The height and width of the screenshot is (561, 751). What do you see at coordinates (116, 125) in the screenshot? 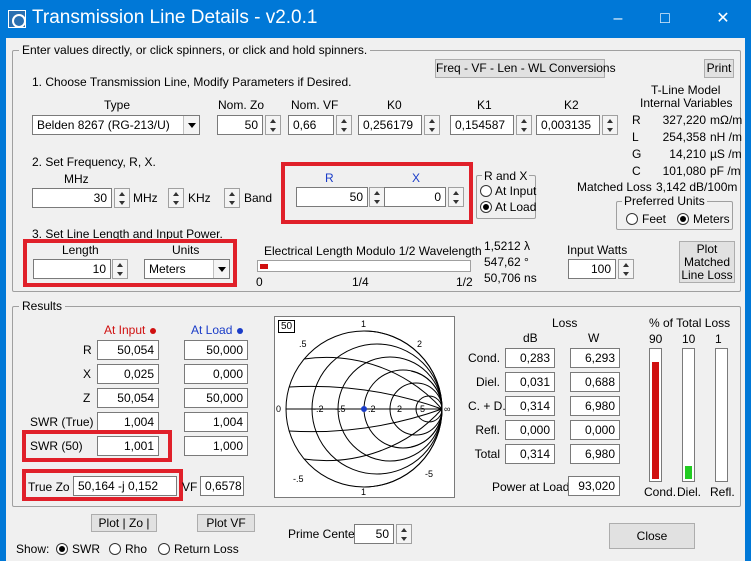
I see `line-type-select: Belden 8267 (RG-213/U)` at bounding box center [116, 125].